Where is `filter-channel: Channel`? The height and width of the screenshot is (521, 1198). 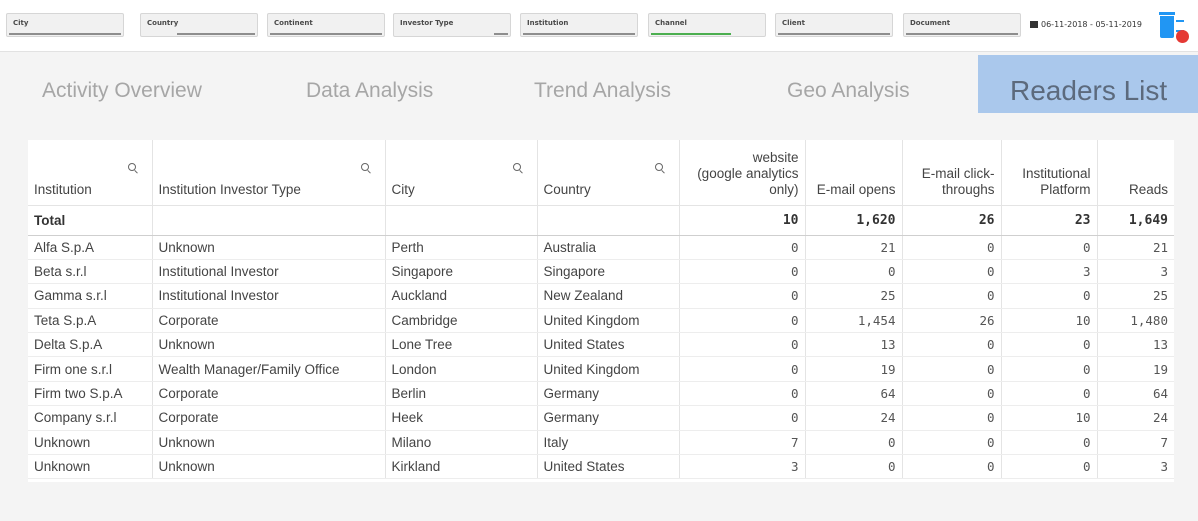
filter-channel: Channel is located at coordinates (707, 25).